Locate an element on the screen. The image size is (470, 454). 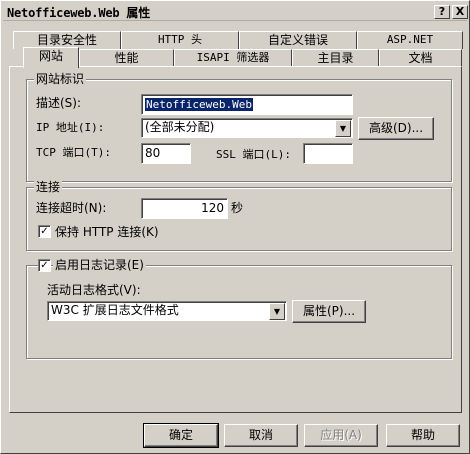
apply-button-label: 应用(A) is located at coordinates (341, 435).